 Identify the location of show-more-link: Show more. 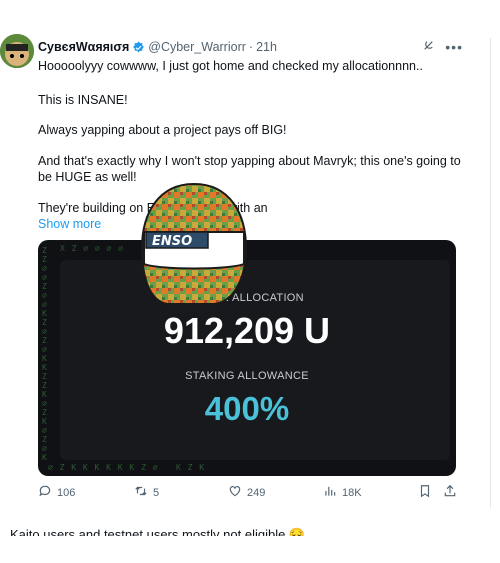
(69, 224).